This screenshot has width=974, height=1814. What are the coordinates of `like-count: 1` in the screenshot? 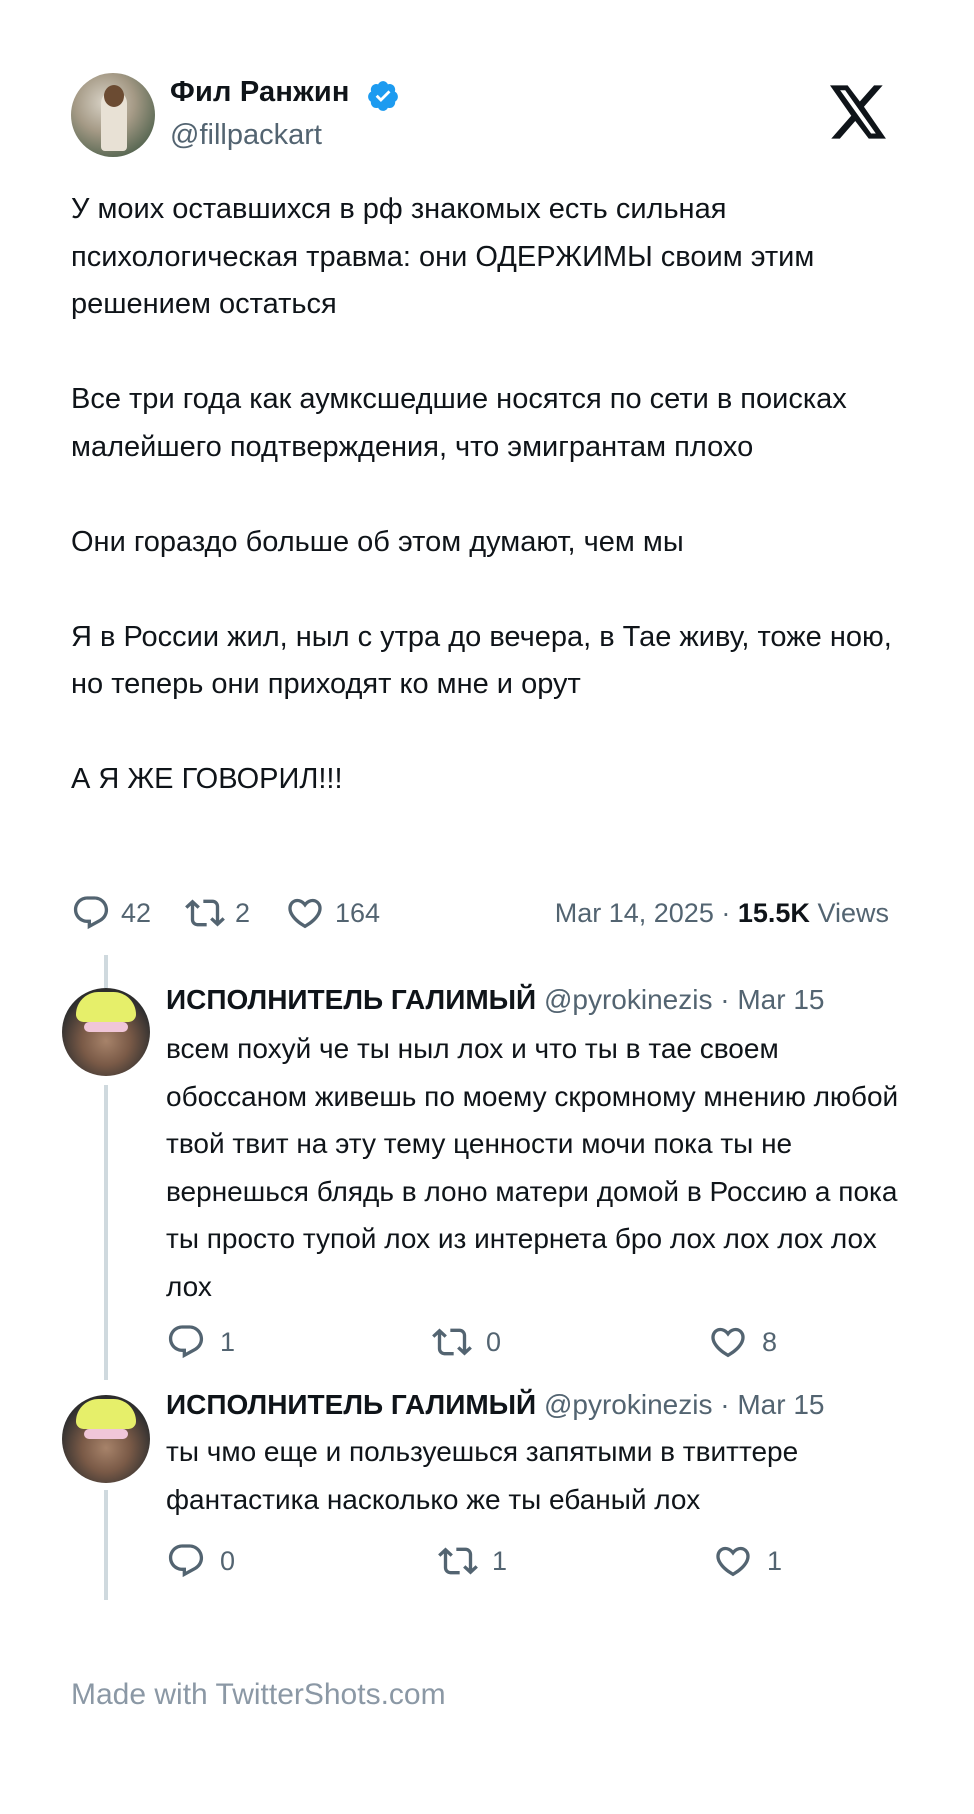 It's located at (775, 1560).